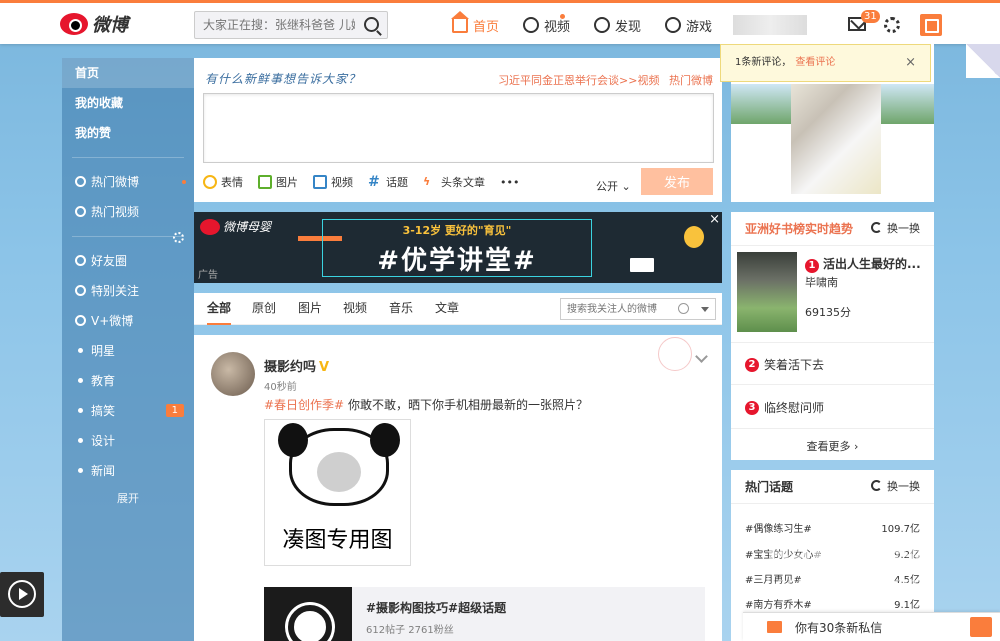 This screenshot has width=1000, height=641. Describe the element at coordinates (184, 182) in the screenshot. I see `new-dot` at that location.